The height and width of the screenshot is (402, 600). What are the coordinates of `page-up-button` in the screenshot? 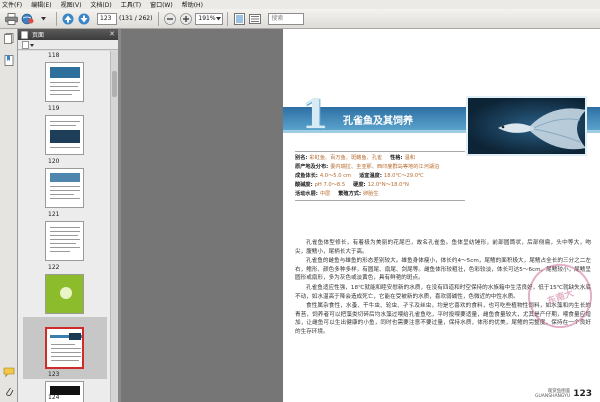 It's located at (68, 19).